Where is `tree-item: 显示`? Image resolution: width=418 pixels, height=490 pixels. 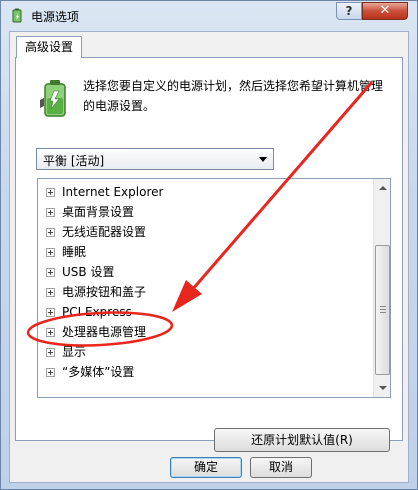 tree-item: 显示 is located at coordinates (66, 352).